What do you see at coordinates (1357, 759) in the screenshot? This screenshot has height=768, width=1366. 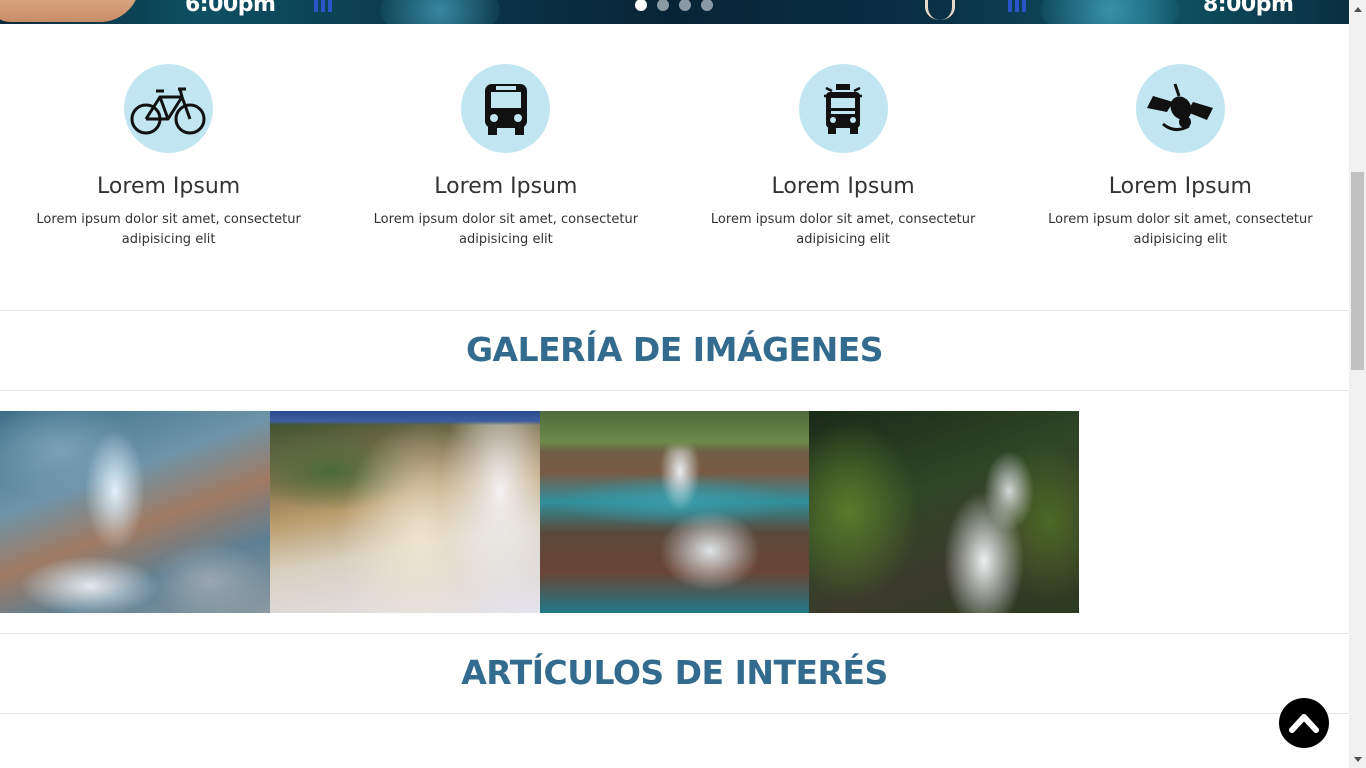 I see `scroll-down-arrow-icon` at bounding box center [1357, 759].